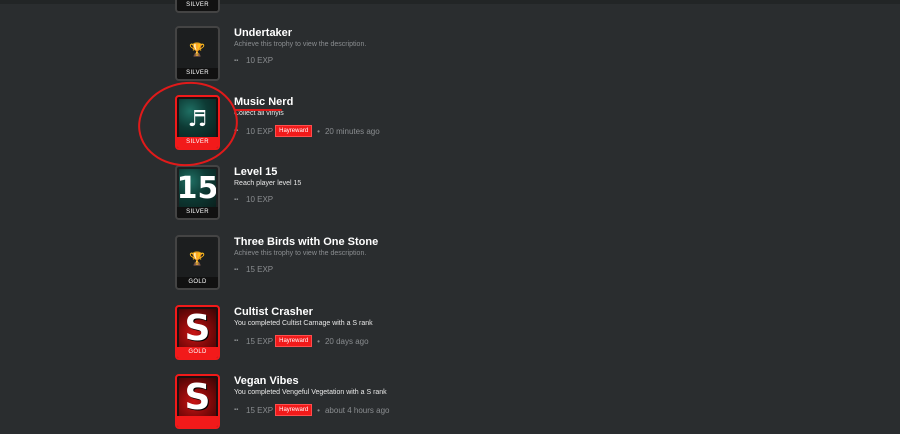 This screenshot has height=434, width=900. Describe the element at coordinates (197, 421) in the screenshot. I see `tier-label` at that location.